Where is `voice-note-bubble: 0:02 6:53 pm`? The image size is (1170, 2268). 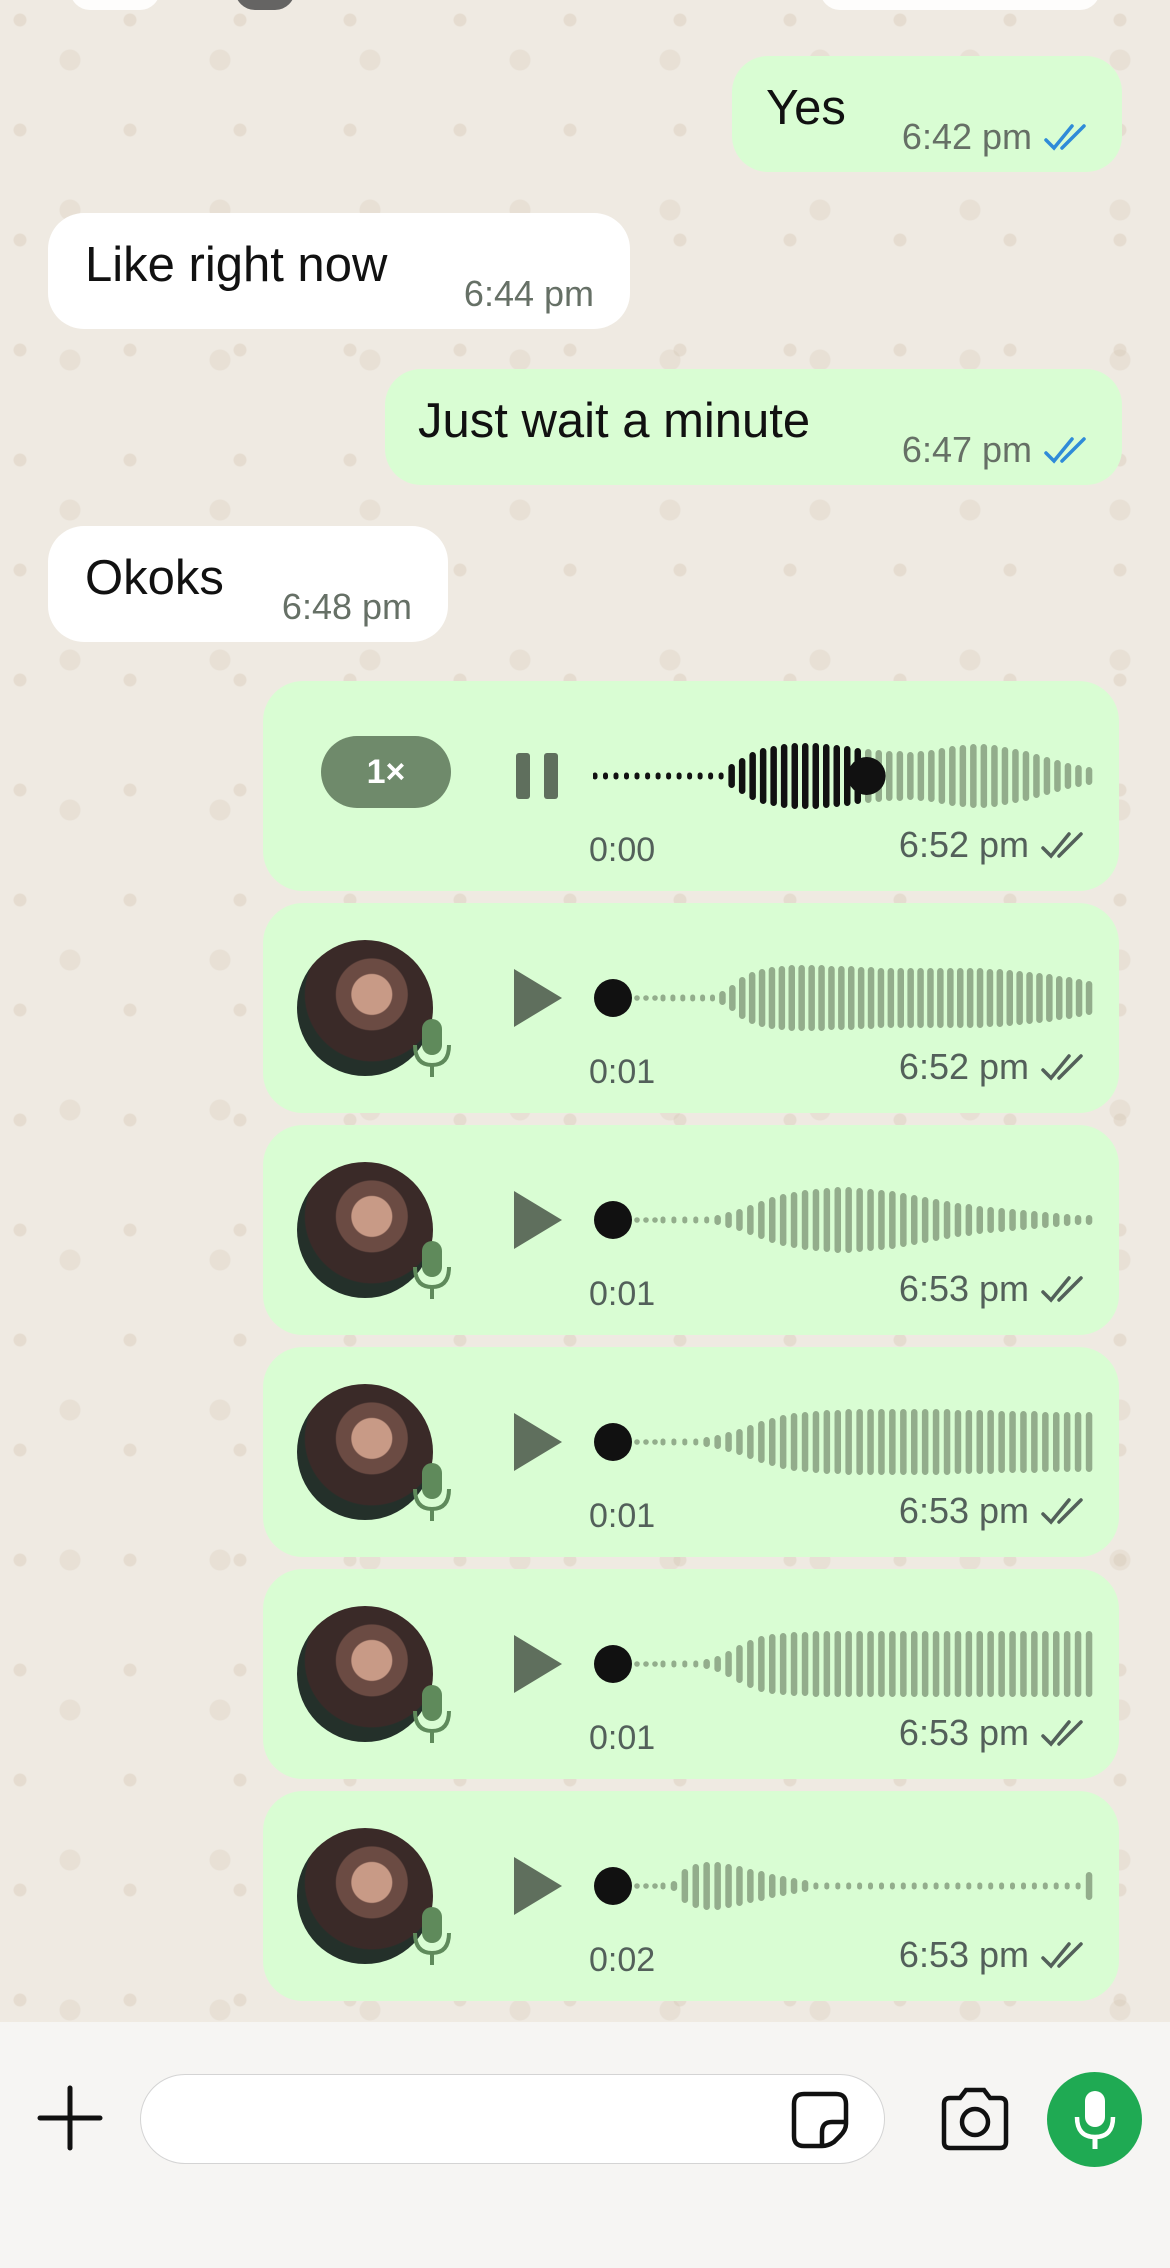
voice-note-bubble: 0:02 6:53 pm is located at coordinates (691, 1896).